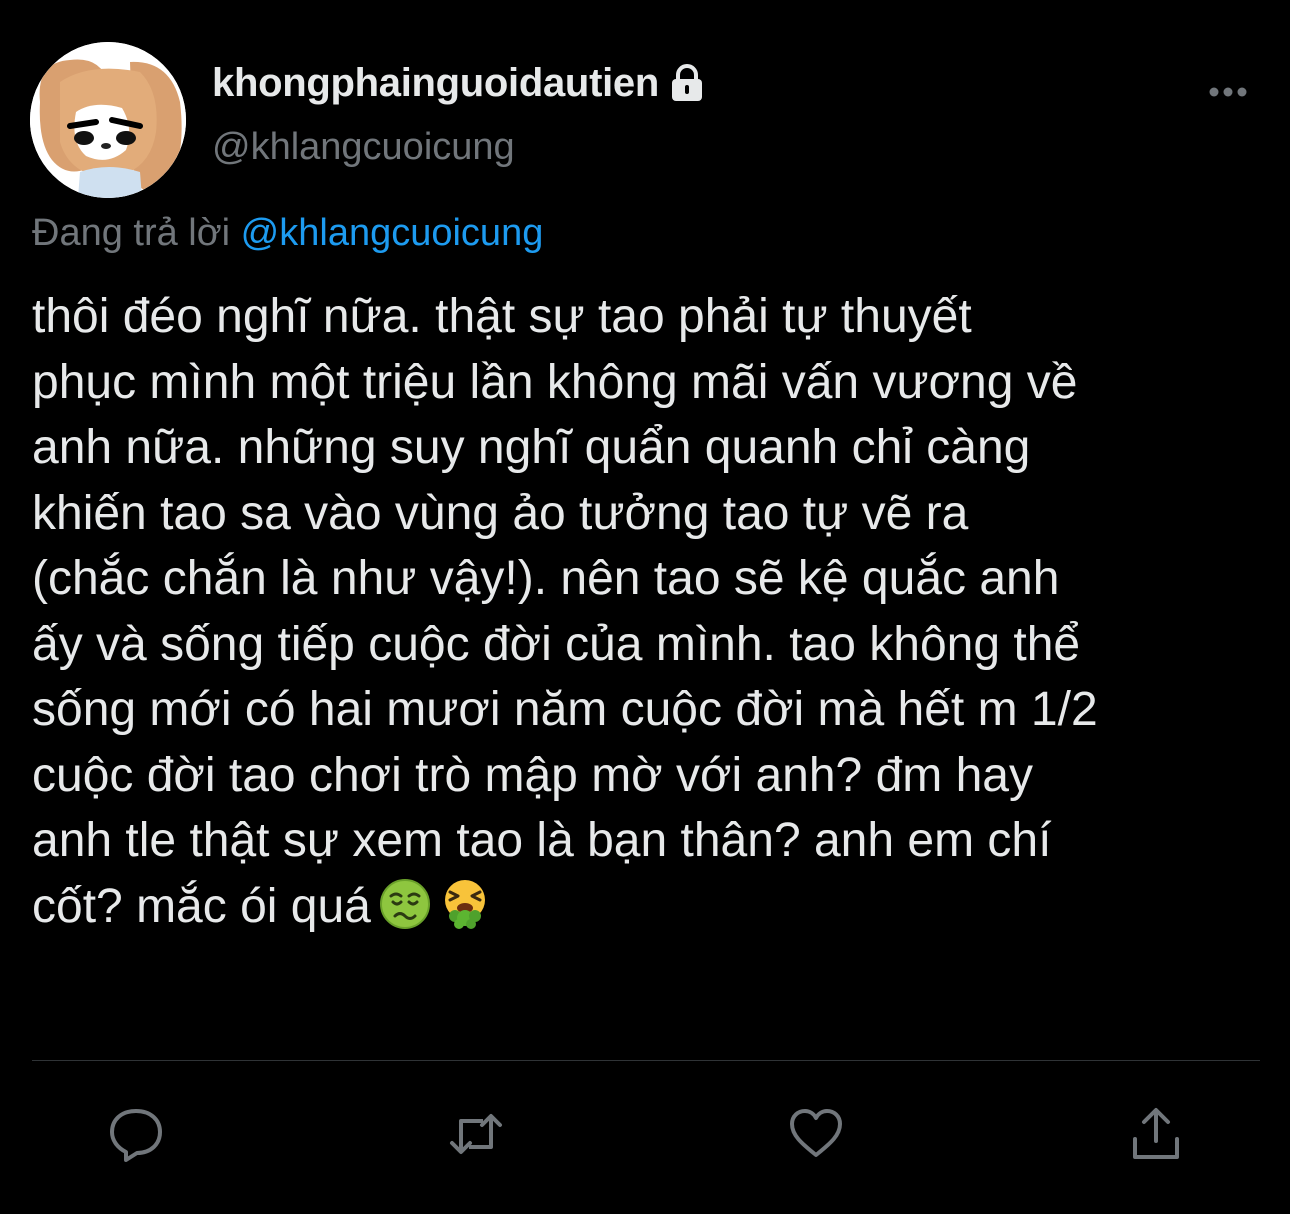  Describe the element at coordinates (657, 907) in the screenshot. I see `tweet-text-last-line: cốt? mắc ói quá` at that location.